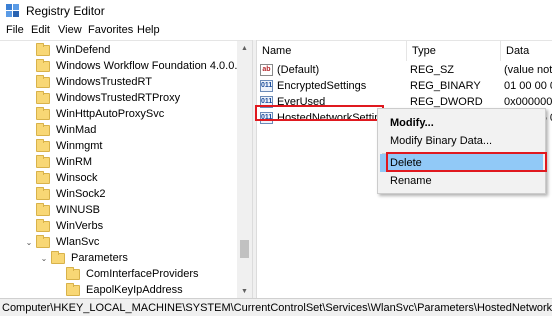  What do you see at coordinates (81, 194) in the screenshot?
I see `tree-item-label: WinSock2` at bounding box center [81, 194].